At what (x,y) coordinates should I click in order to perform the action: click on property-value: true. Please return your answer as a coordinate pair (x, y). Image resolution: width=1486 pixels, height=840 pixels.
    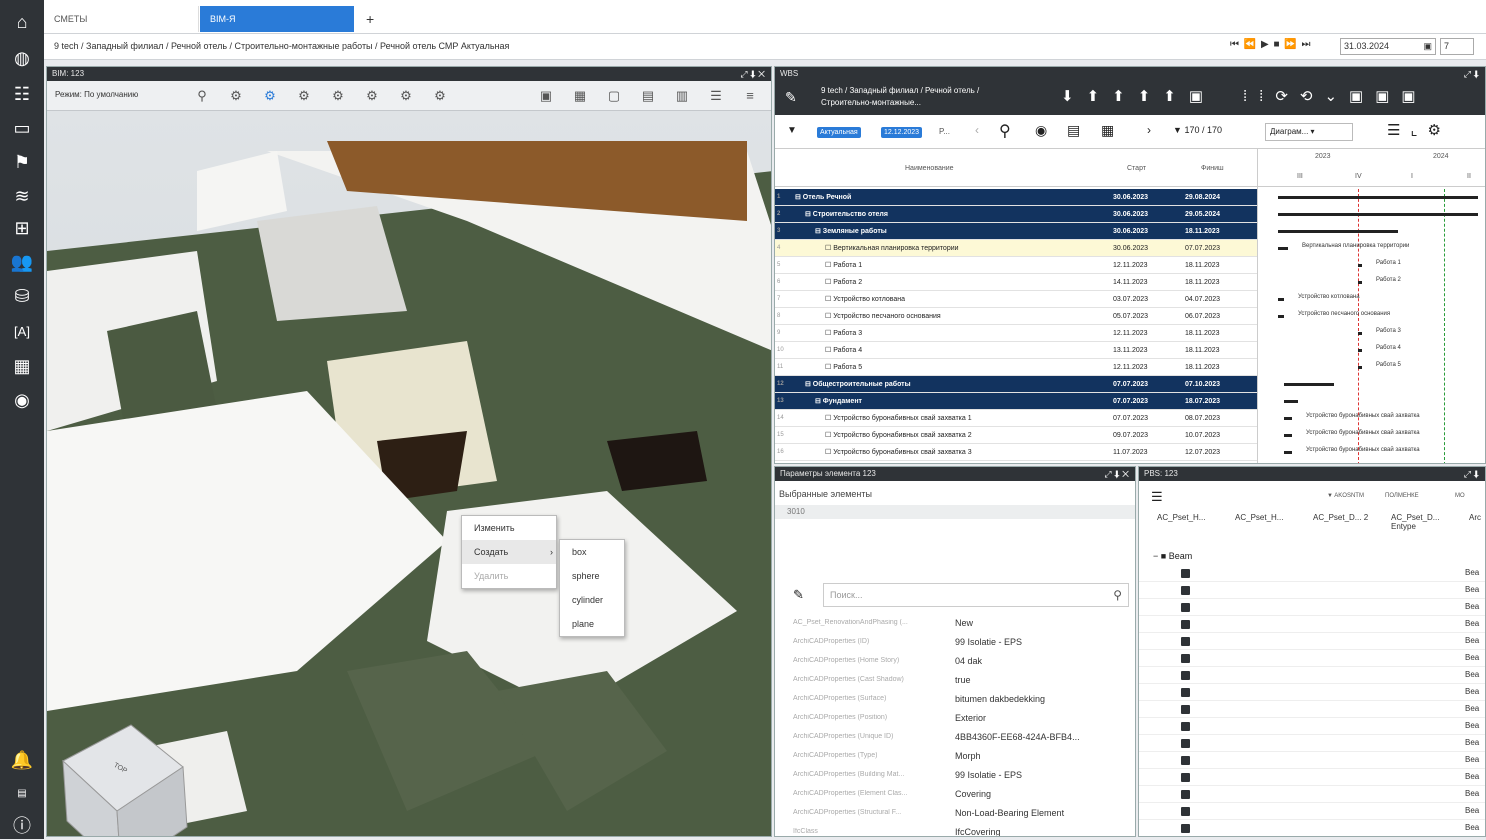
    Looking at the image, I should click on (963, 680).